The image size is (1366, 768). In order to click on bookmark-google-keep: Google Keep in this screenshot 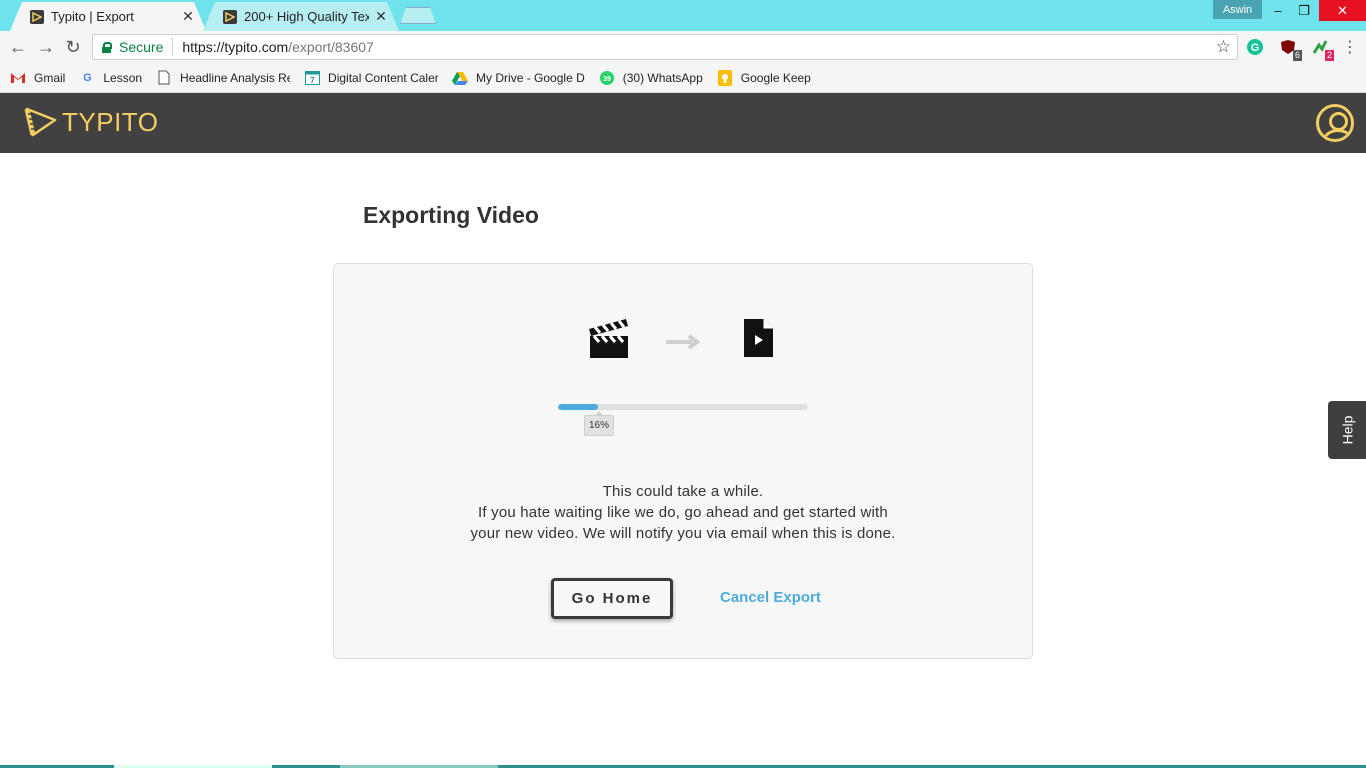, I will do `click(764, 77)`.